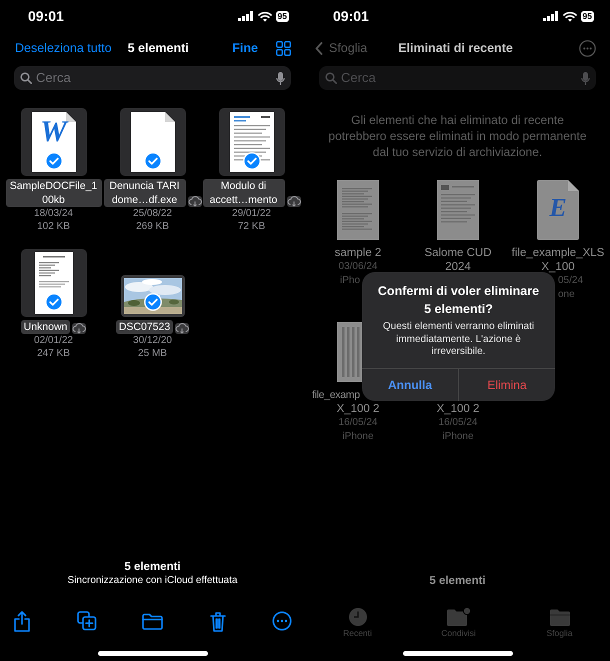 The width and height of the screenshot is (610, 661). I want to click on file-source: one, so click(566, 295).